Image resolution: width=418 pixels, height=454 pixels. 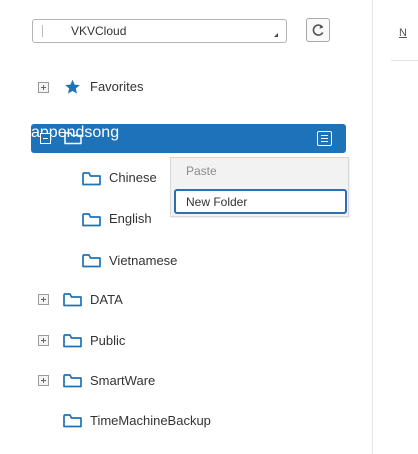 I want to click on header-divider, so click(x=404, y=60).